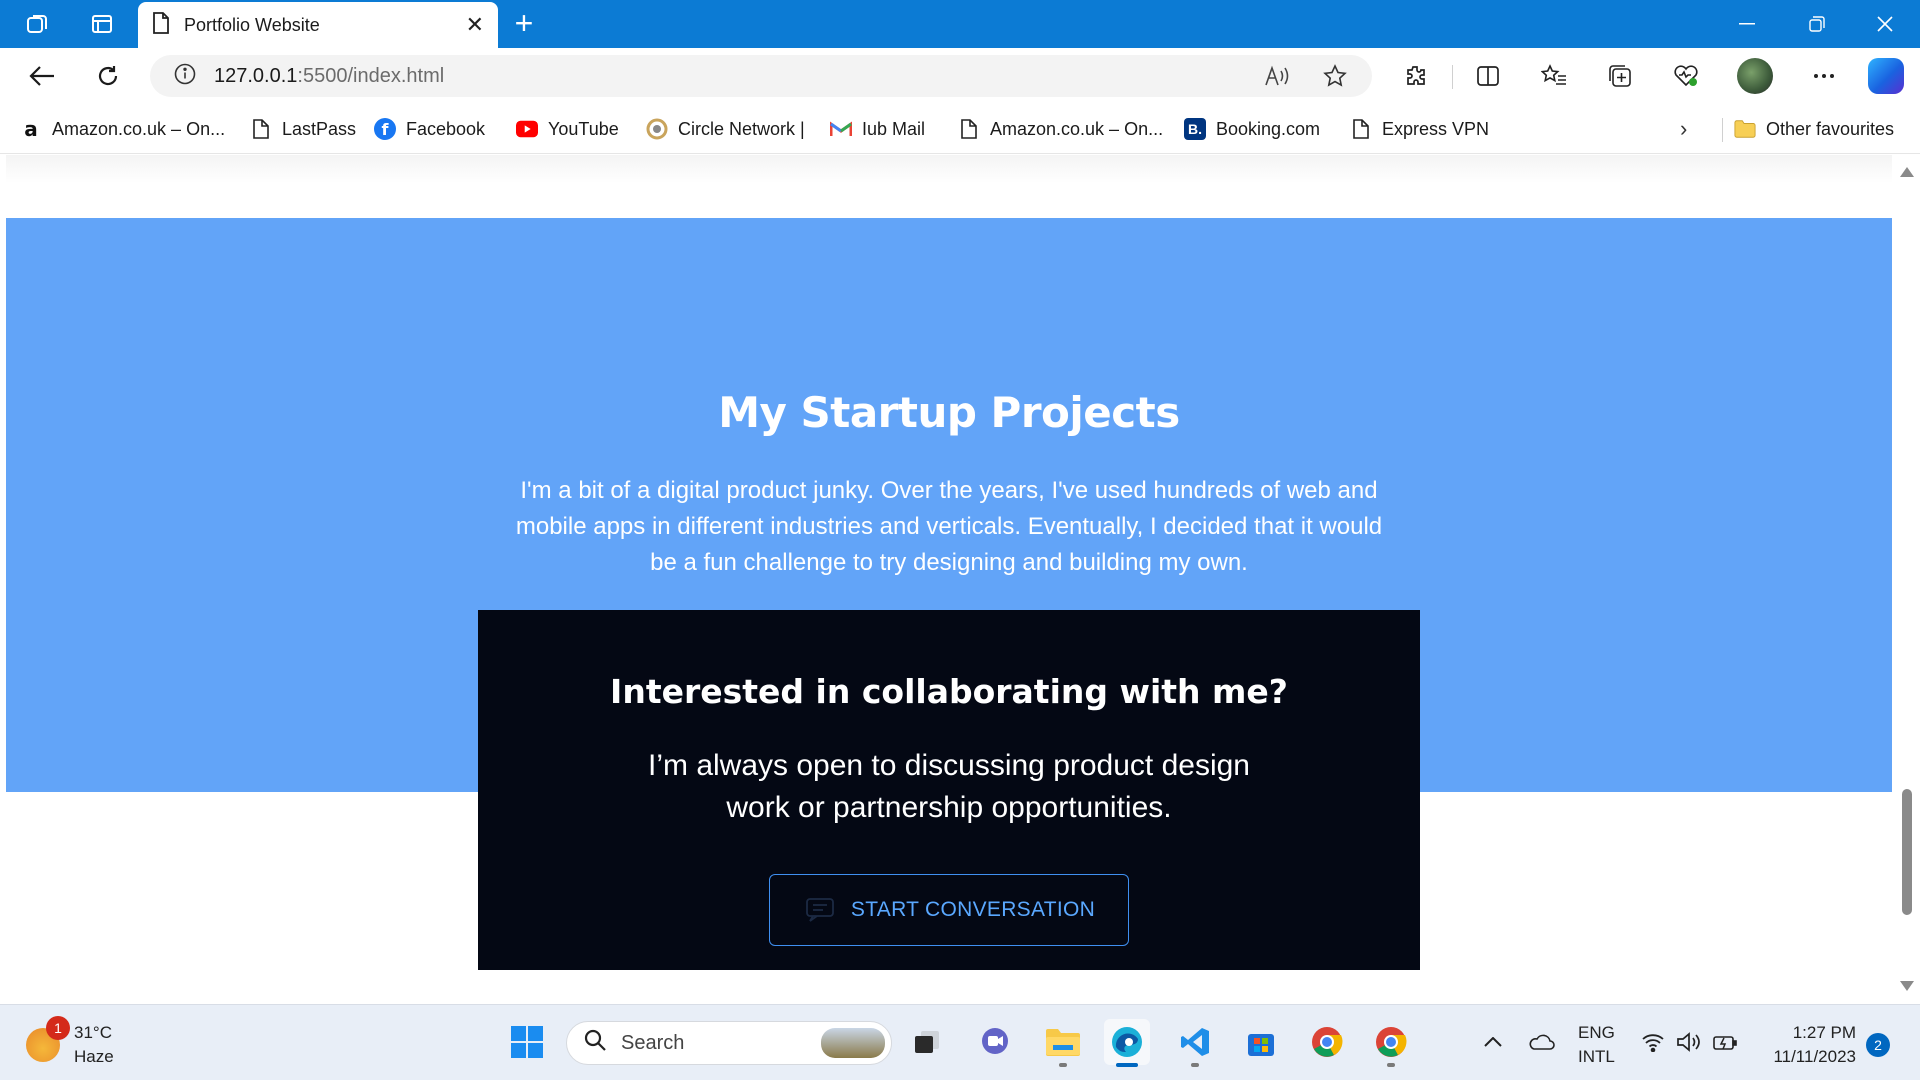 This screenshot has width=1920, height=1080. Describe the element at coordinates (1906, 579) in the screenshot. I see `page-scrollbar` at that location.